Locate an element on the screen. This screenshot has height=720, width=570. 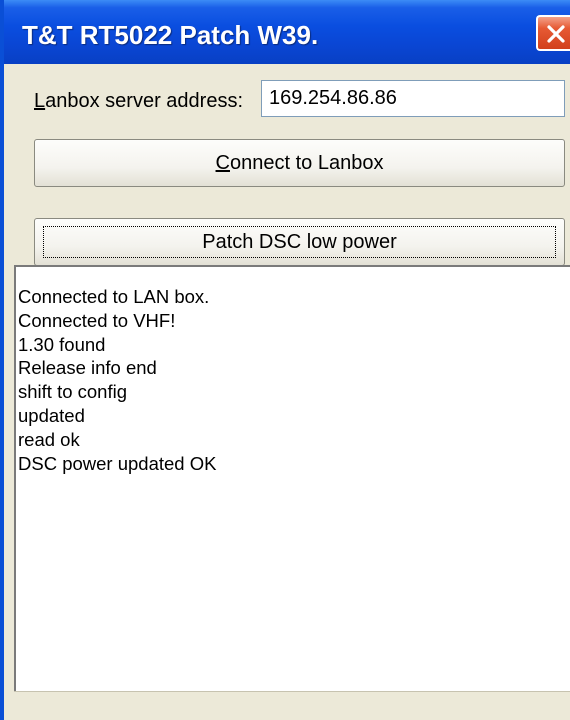
focus-ring is located at coordinates (299, 242).